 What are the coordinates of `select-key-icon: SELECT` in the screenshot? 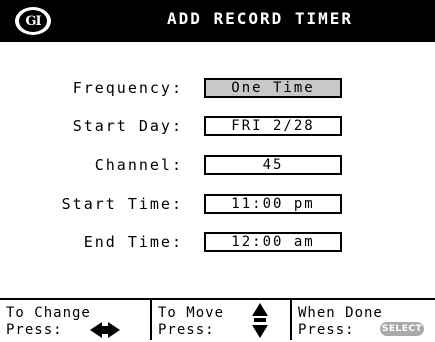 It's located at (402, 329).